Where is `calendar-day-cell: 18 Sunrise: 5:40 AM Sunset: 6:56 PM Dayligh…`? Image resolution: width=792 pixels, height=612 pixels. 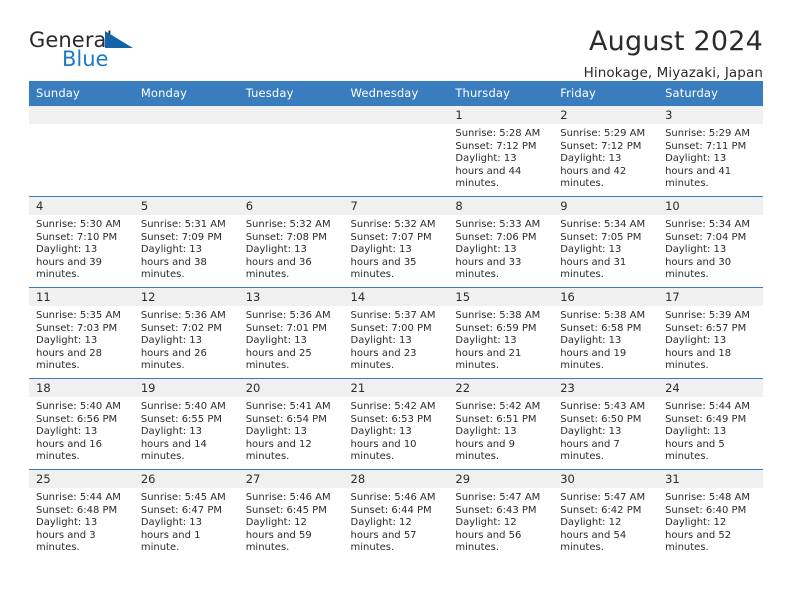 calendar-day-cell: 18 Sunrise: 5:40 AM Sunset: 6:56 PM Dayligh… is located at coordinates (81, 424).